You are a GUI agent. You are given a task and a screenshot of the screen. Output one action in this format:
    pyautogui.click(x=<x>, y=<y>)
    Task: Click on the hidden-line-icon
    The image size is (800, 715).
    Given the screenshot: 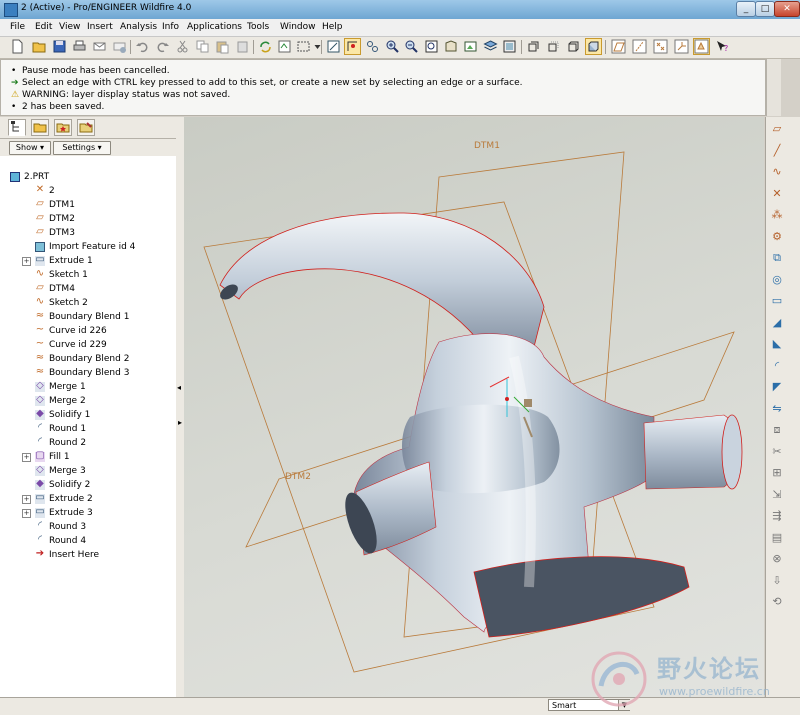 What is the action you would take?
    pyautogui.click(x=553, y=46)
    